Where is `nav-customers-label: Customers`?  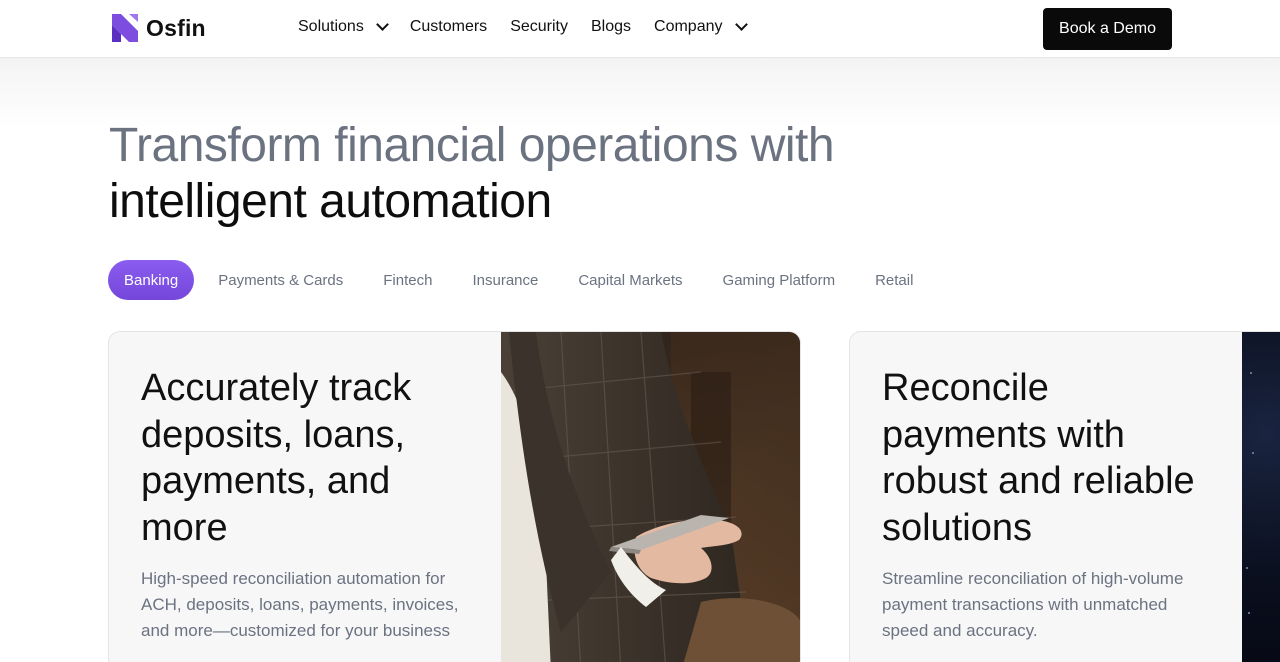
nav-customers-label: Customers is located at coordinates (448, 26).